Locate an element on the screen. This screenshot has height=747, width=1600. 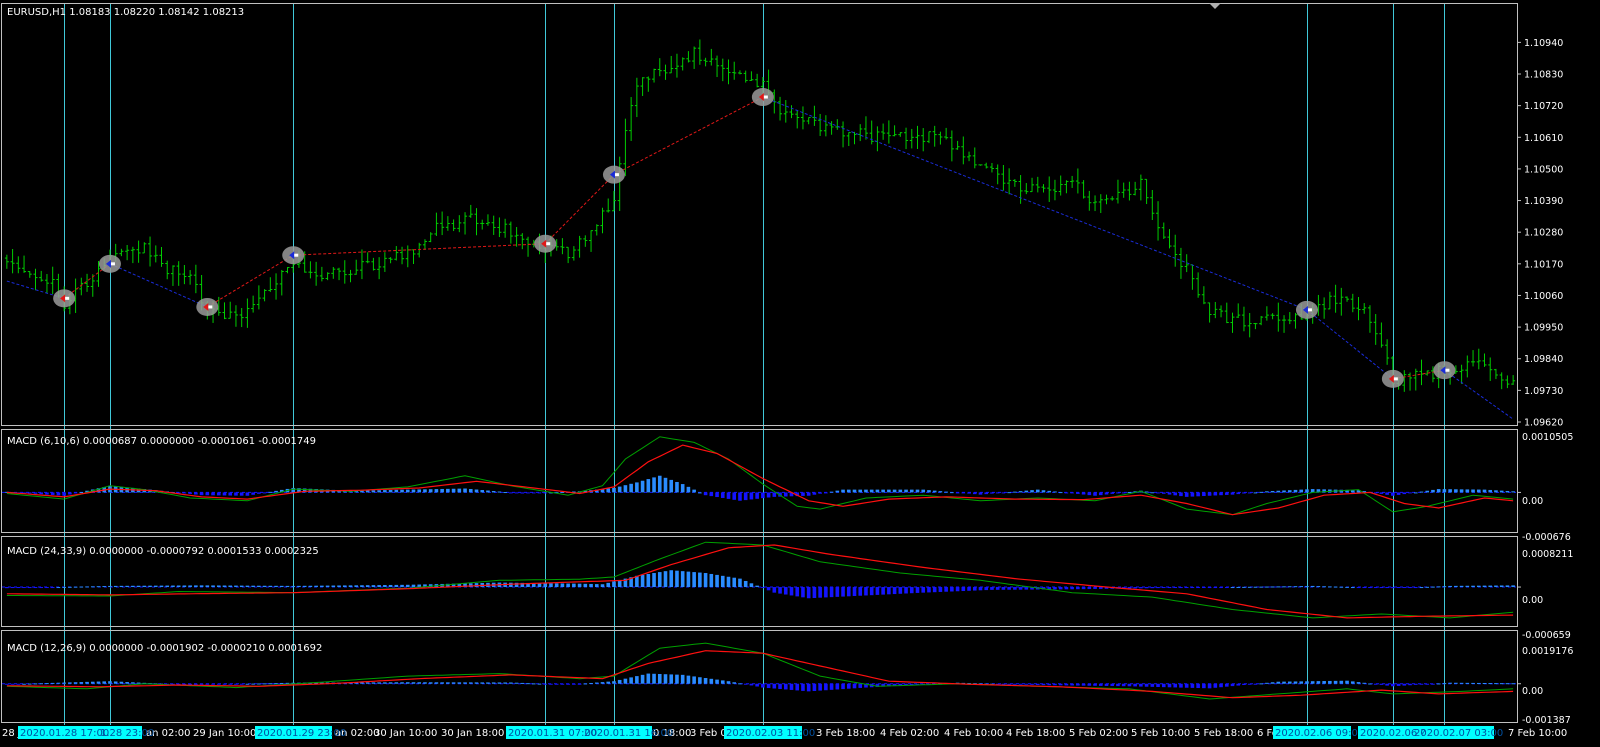
time-tag: 2020.01.29 23:00 is located at coordinates (301, 733).